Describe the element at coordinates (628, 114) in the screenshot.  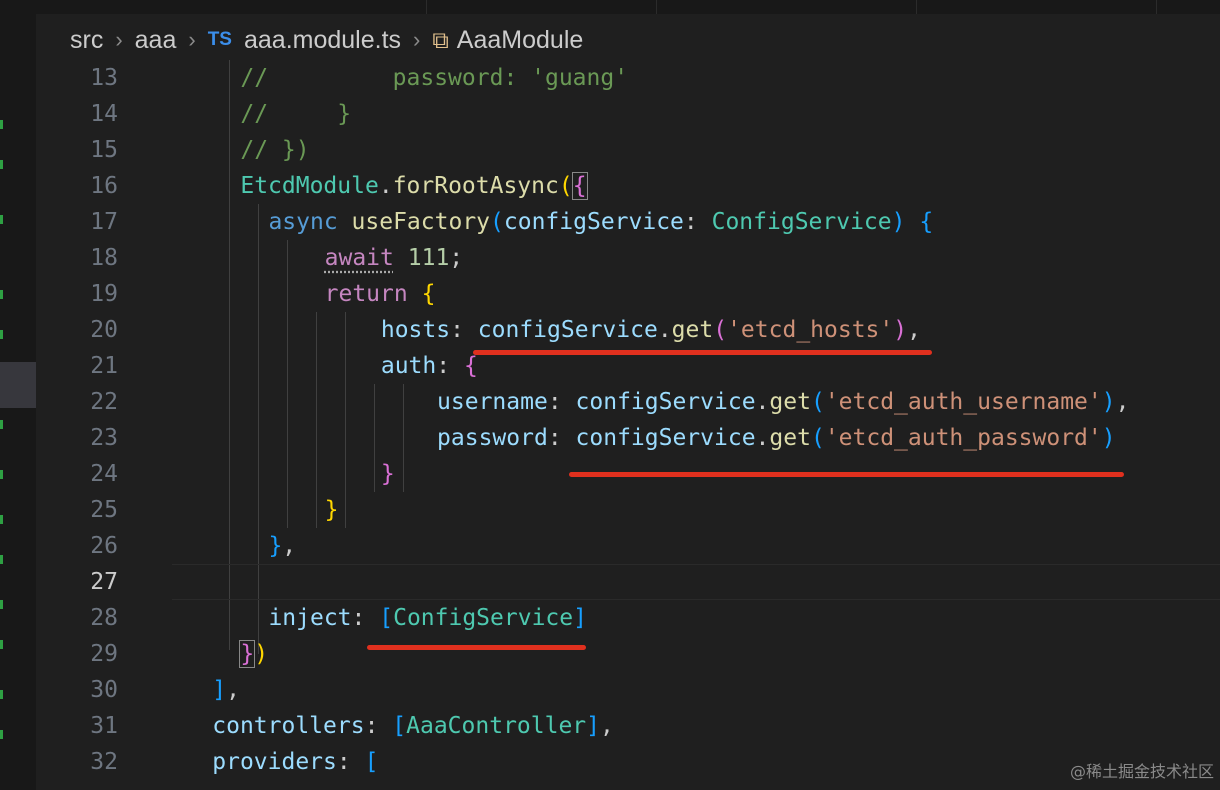
I see `code-line: 14 // }` at that location.